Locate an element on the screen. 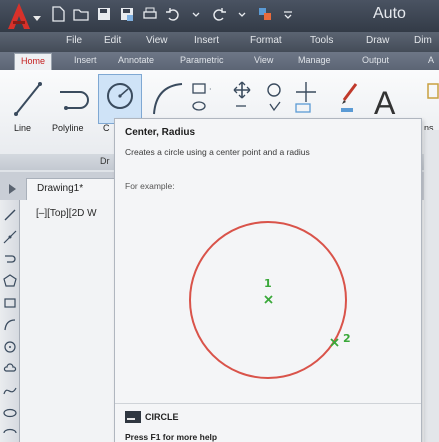 The height and width of the screenshot is (442, 439). command-line-icon is located at coordinates (133, 417).